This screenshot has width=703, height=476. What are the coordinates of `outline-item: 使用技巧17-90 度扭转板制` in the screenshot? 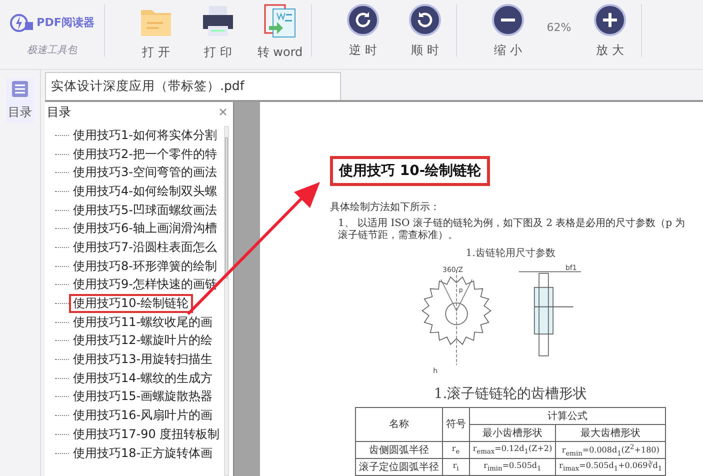 It's located at (146, 434).